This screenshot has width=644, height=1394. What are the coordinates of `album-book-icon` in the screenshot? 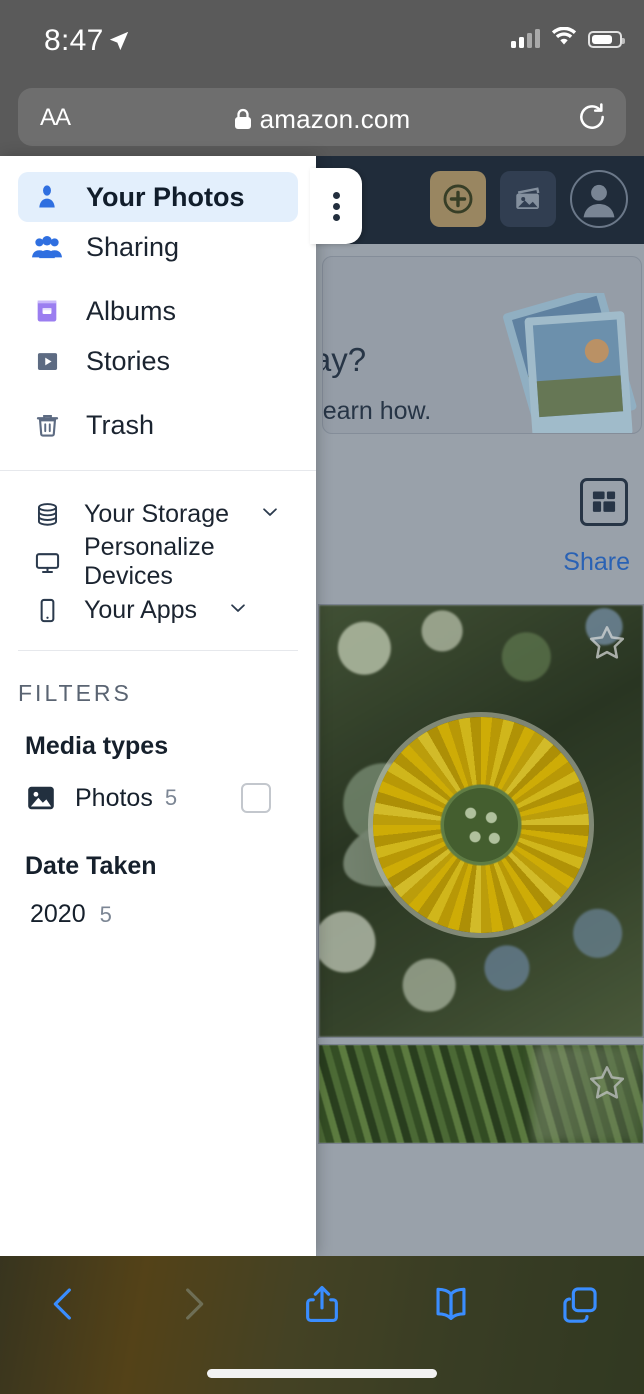 It's located at (47, 311).